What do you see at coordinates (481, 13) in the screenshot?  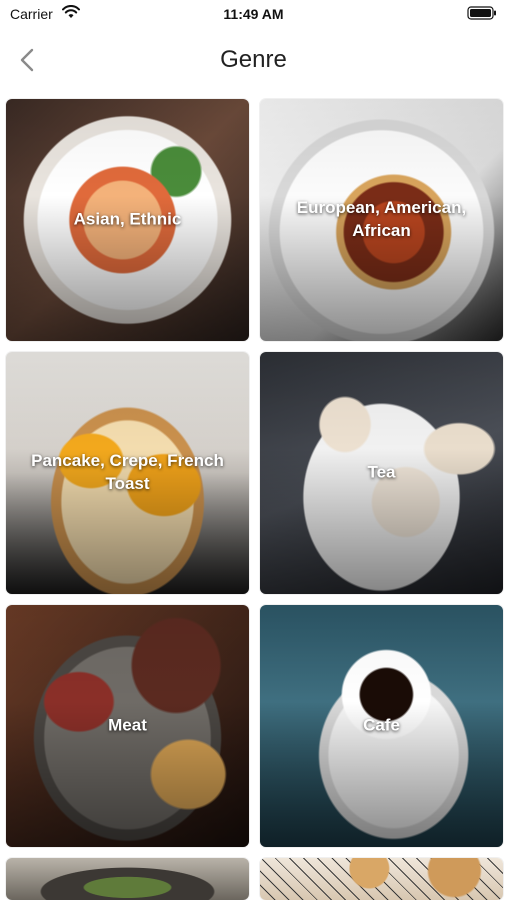 I see `battery-icon` at bounding box center [481, 13].